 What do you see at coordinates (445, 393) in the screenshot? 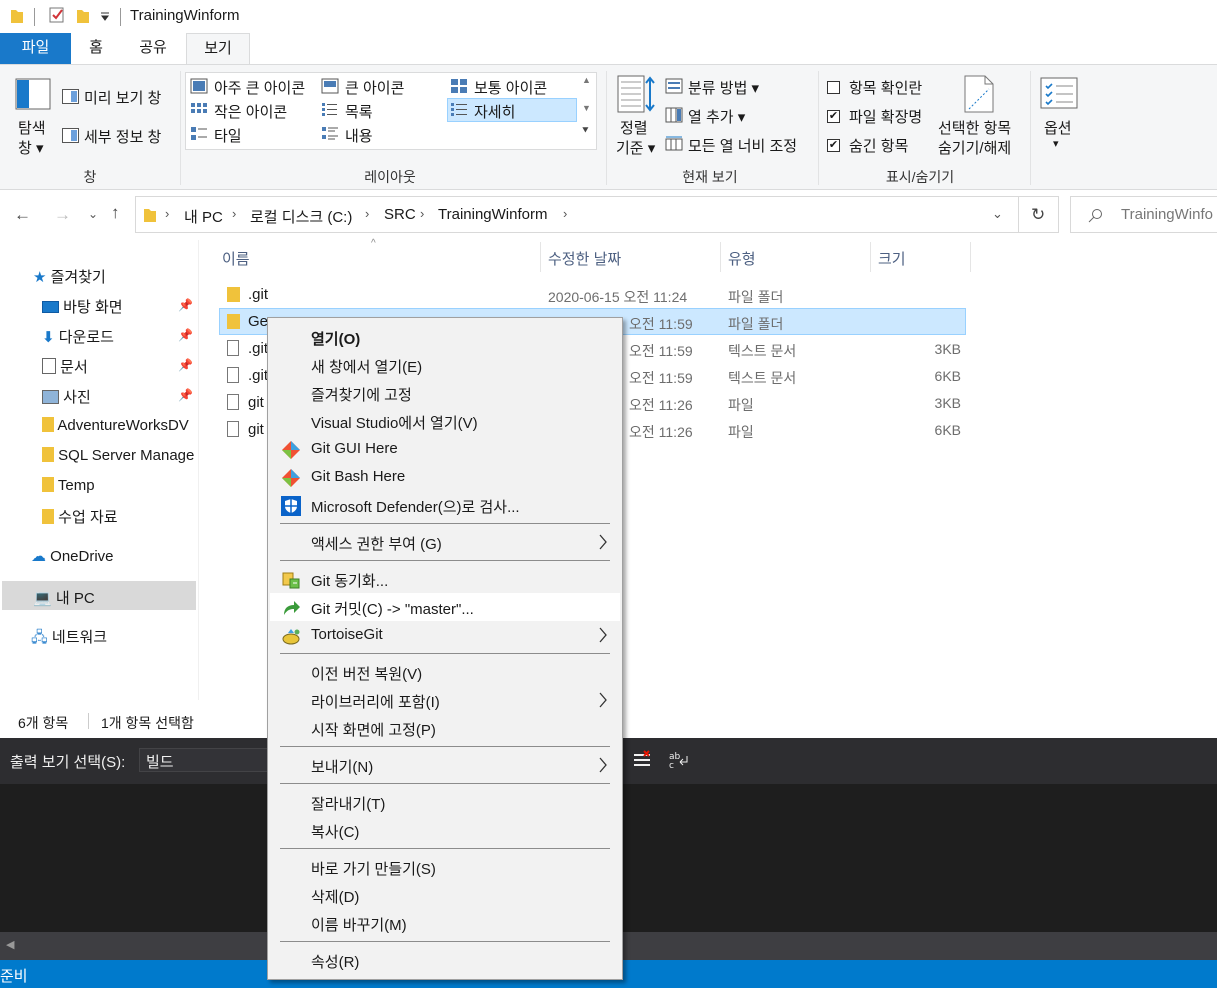
I see `menu-item-pin-quick-access: 즐겨찾기에 고정` at bounding box center [445, 393].